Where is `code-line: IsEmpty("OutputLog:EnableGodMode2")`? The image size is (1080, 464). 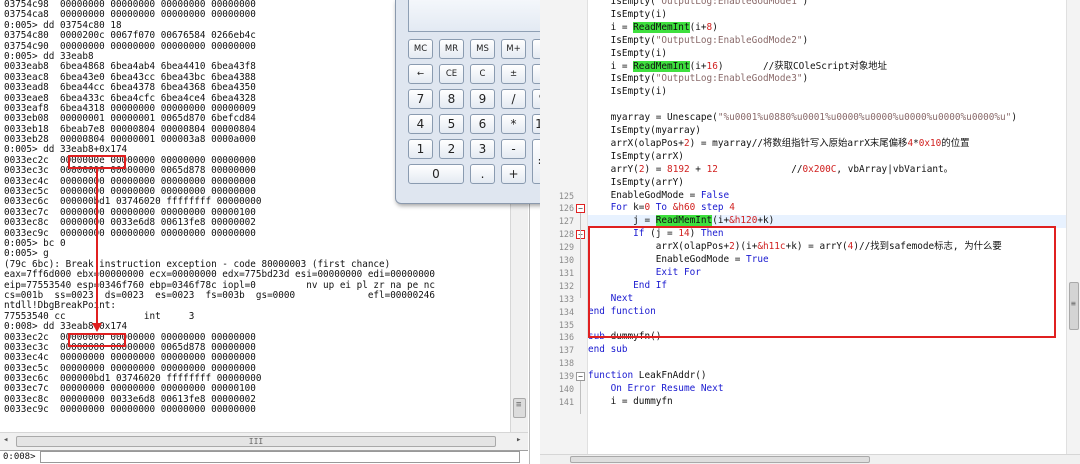
code-line: IsEmpty("OutputLog:EnableGodMode2") is located at coordinates (827, 41).